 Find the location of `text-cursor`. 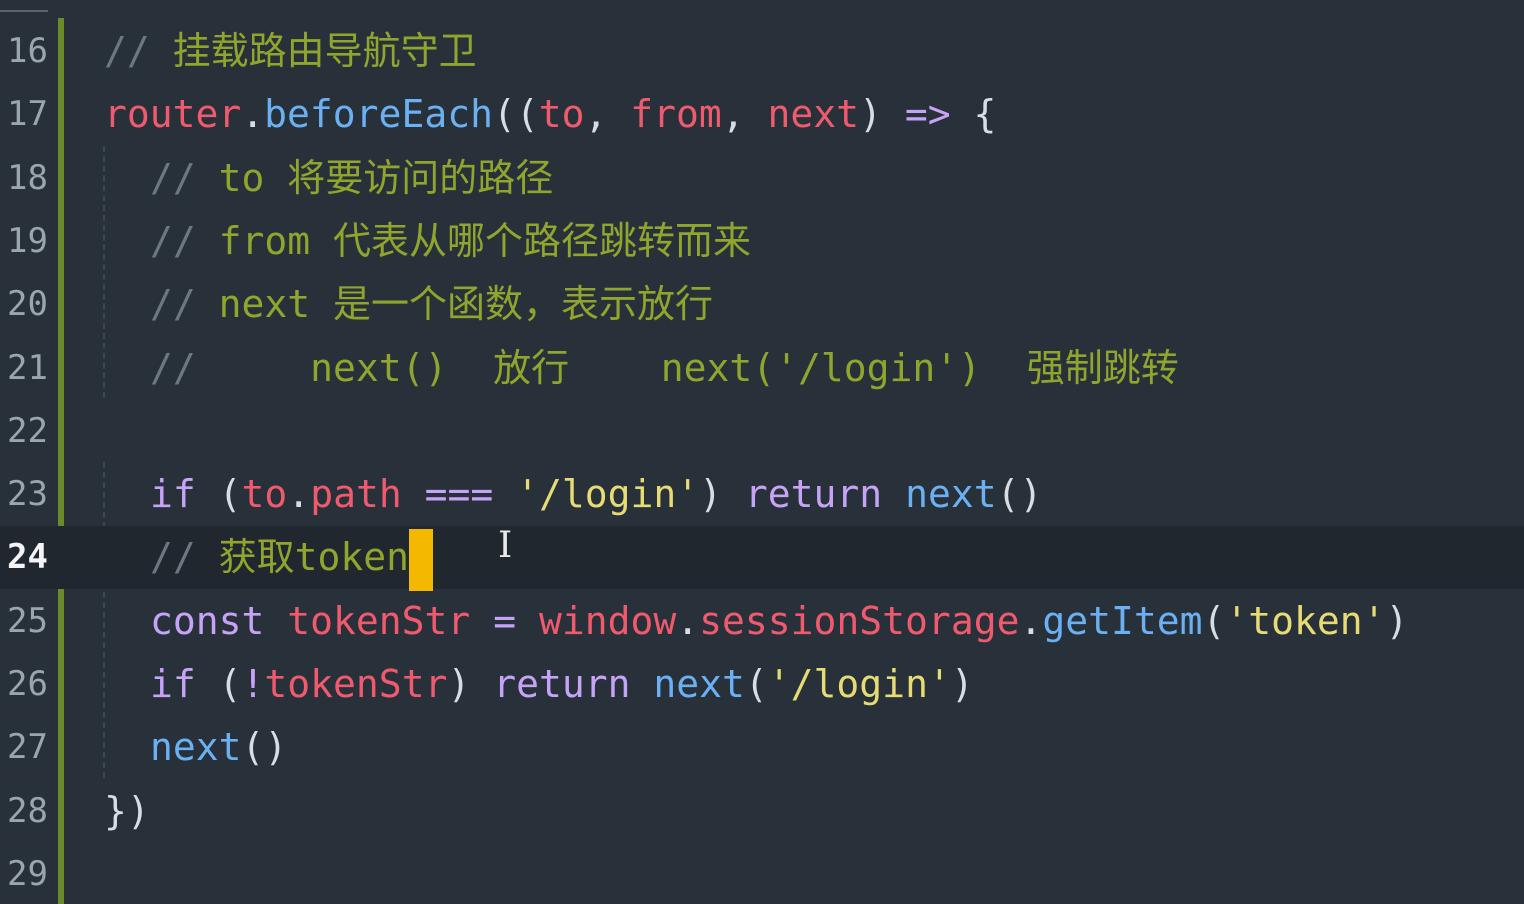

text-cursor is located at coordinates (421, 559).